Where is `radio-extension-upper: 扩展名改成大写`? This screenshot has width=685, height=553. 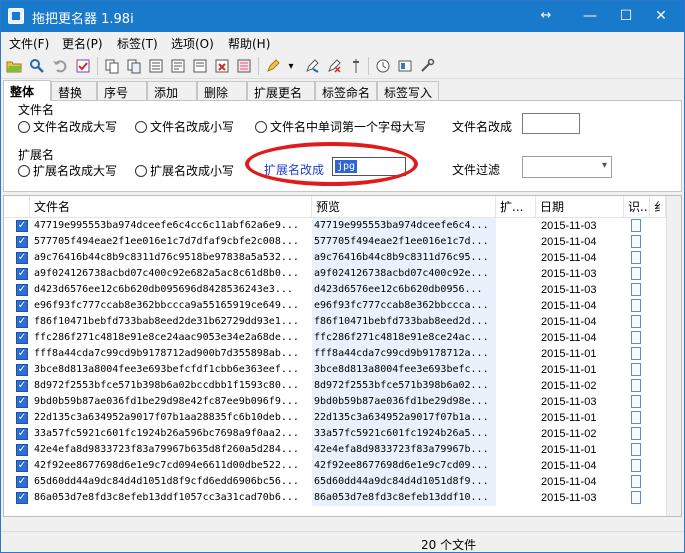 radio-extension-upper: 扩展名改成大写 is located at coordinates (67, 170).